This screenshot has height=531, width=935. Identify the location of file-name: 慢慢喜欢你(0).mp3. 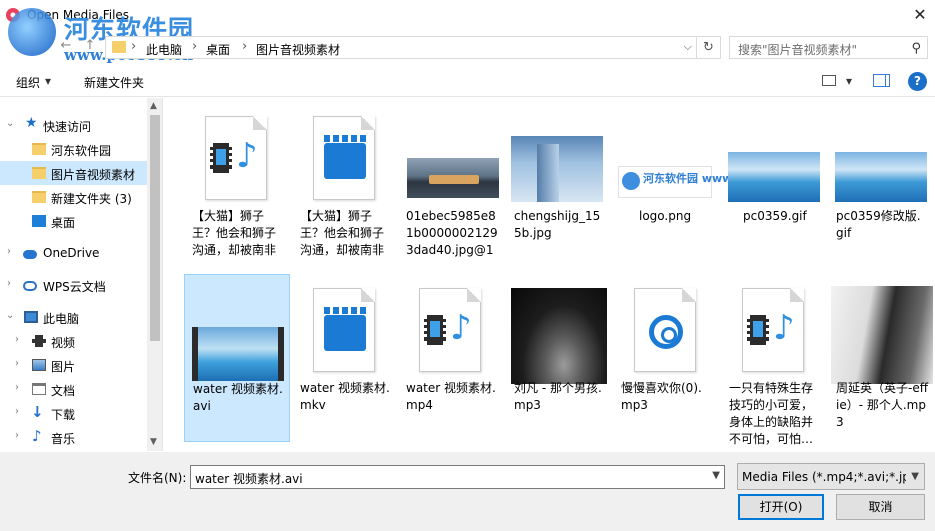
(661, 396).